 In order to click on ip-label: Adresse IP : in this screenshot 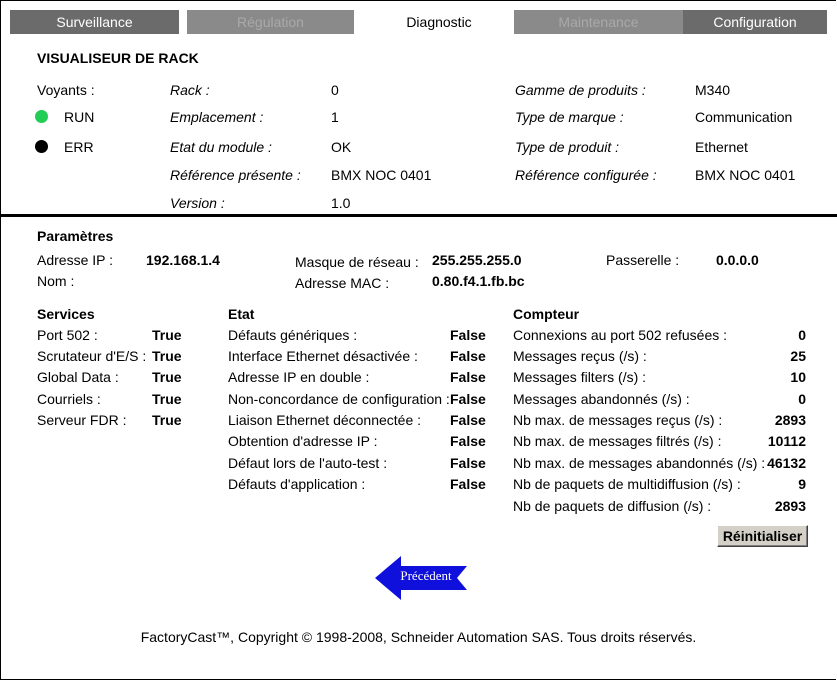, I will do `click(75, 260)`.